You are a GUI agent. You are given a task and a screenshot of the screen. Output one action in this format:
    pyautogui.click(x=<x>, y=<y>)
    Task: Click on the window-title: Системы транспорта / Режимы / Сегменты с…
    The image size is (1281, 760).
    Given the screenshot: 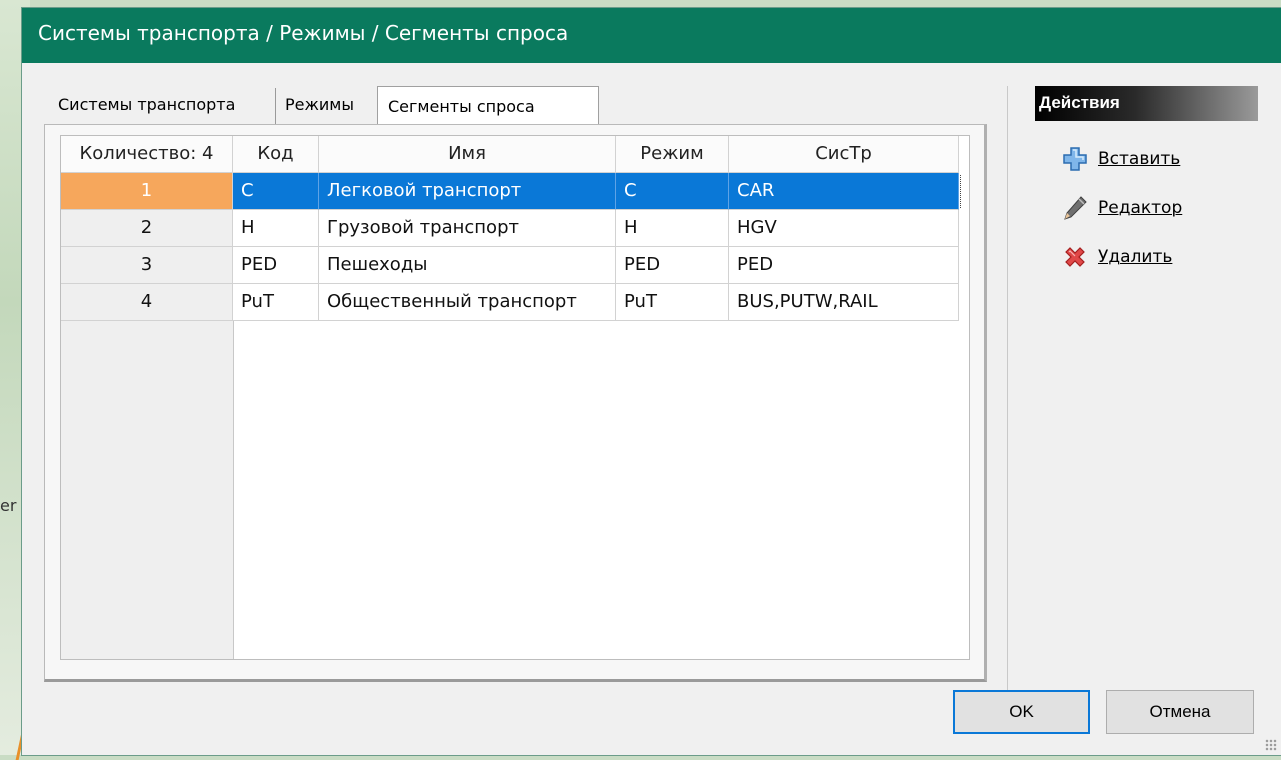 What is the action you would take?
    pyautogui.click(x=303, y=33)
    